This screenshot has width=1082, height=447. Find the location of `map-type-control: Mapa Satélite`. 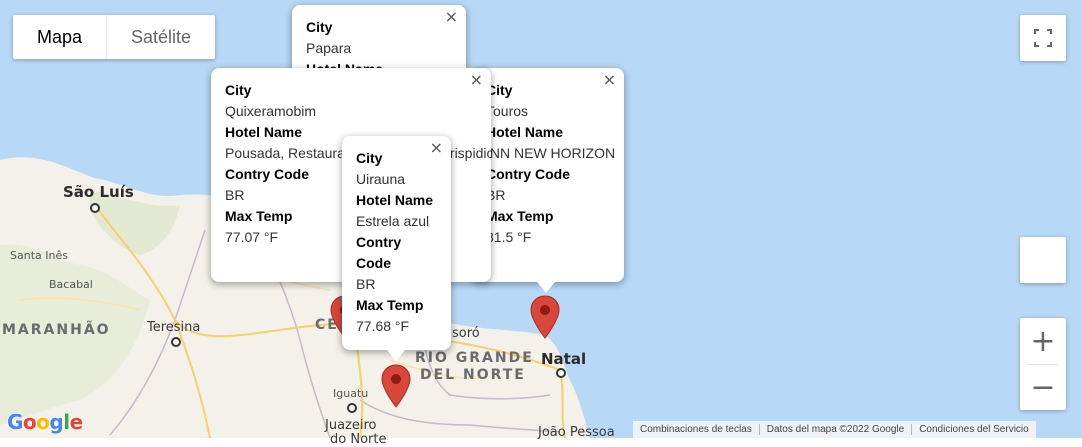

map-type-control: Mapa Satélite is located at coordinates (114, 37).